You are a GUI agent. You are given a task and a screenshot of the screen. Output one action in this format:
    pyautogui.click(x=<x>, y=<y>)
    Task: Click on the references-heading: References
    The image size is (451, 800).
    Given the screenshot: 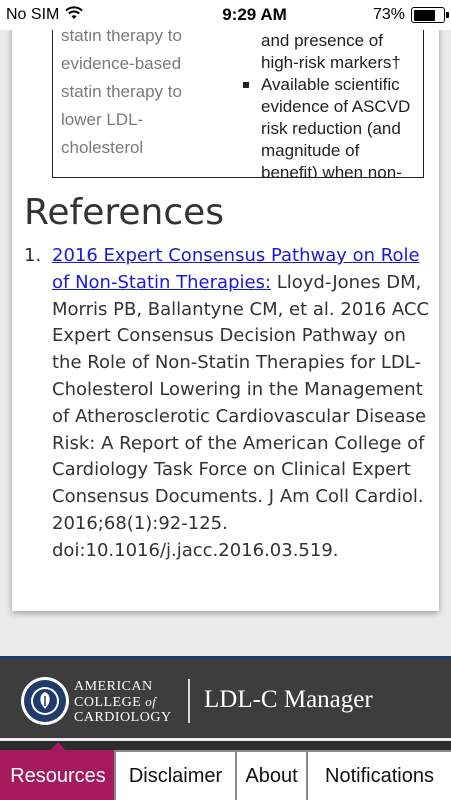 What is the action you would take?
    pyautogui.click(x=124, y=212)
    